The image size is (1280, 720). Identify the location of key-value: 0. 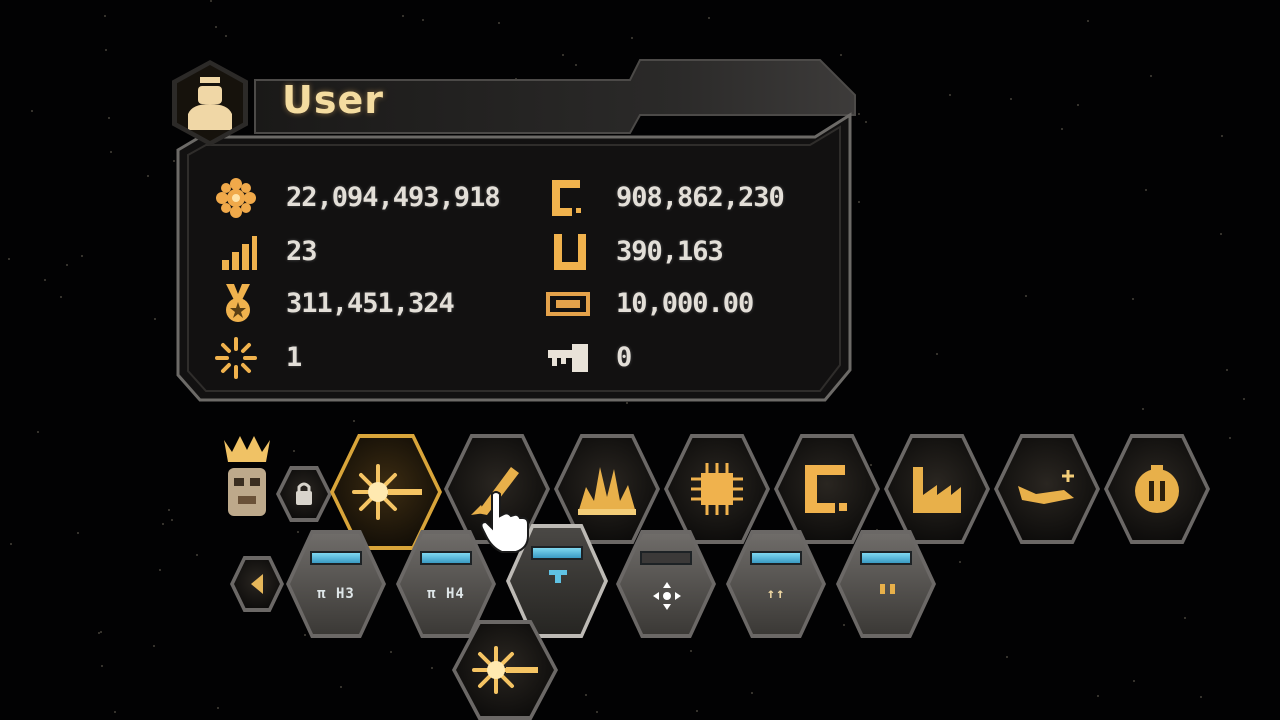
(624, 357).